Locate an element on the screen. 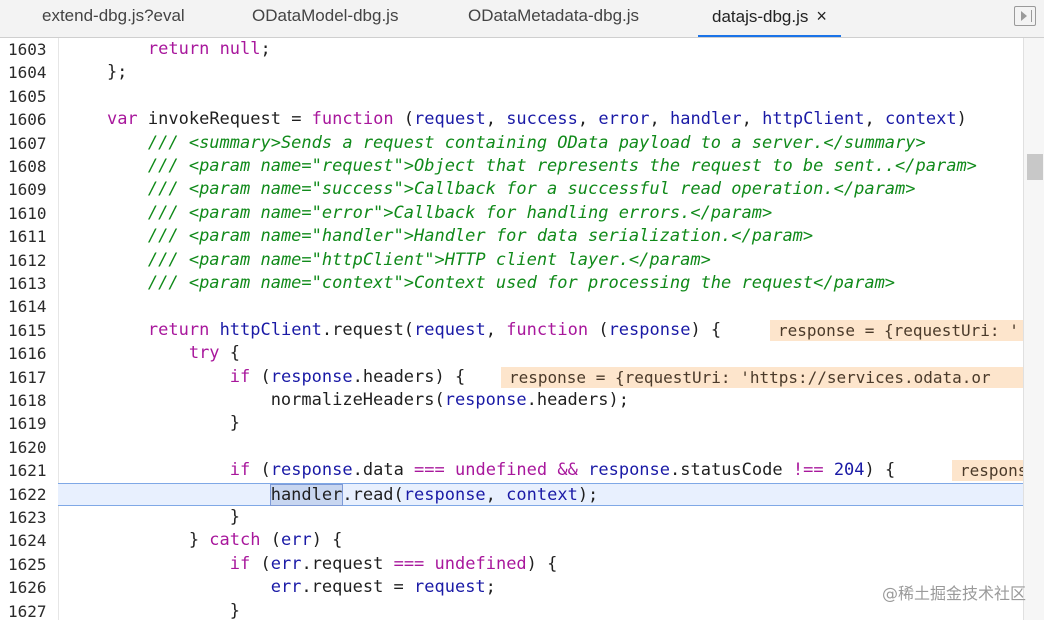 The width and height of the screenshot is (1044, 620). code-token: var is located at coordinates (122, 119).